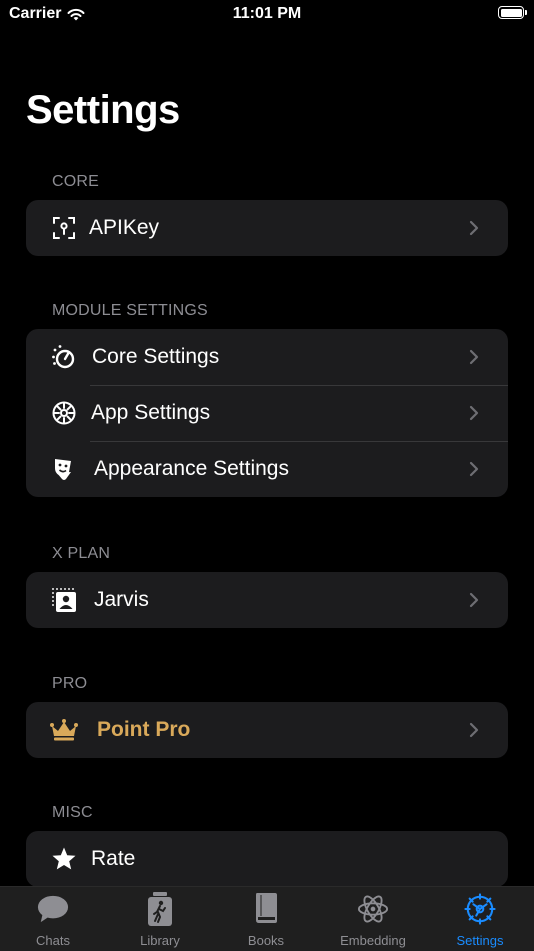 The image size is (534, 951). I want to click on settings-row-label: APIKey, so click(124, 227).